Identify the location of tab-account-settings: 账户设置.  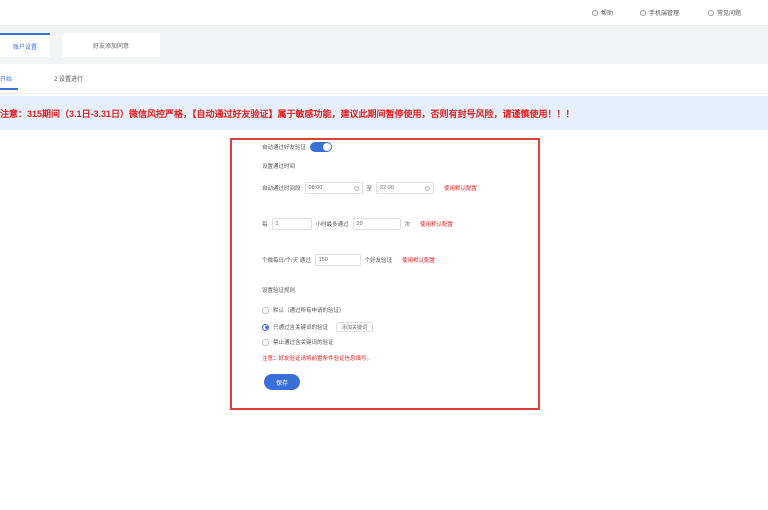
(25, 45).